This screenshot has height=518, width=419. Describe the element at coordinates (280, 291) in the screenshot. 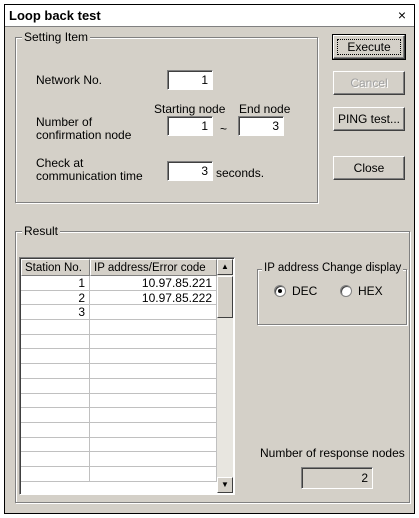

I see `dec-radio` at that location.